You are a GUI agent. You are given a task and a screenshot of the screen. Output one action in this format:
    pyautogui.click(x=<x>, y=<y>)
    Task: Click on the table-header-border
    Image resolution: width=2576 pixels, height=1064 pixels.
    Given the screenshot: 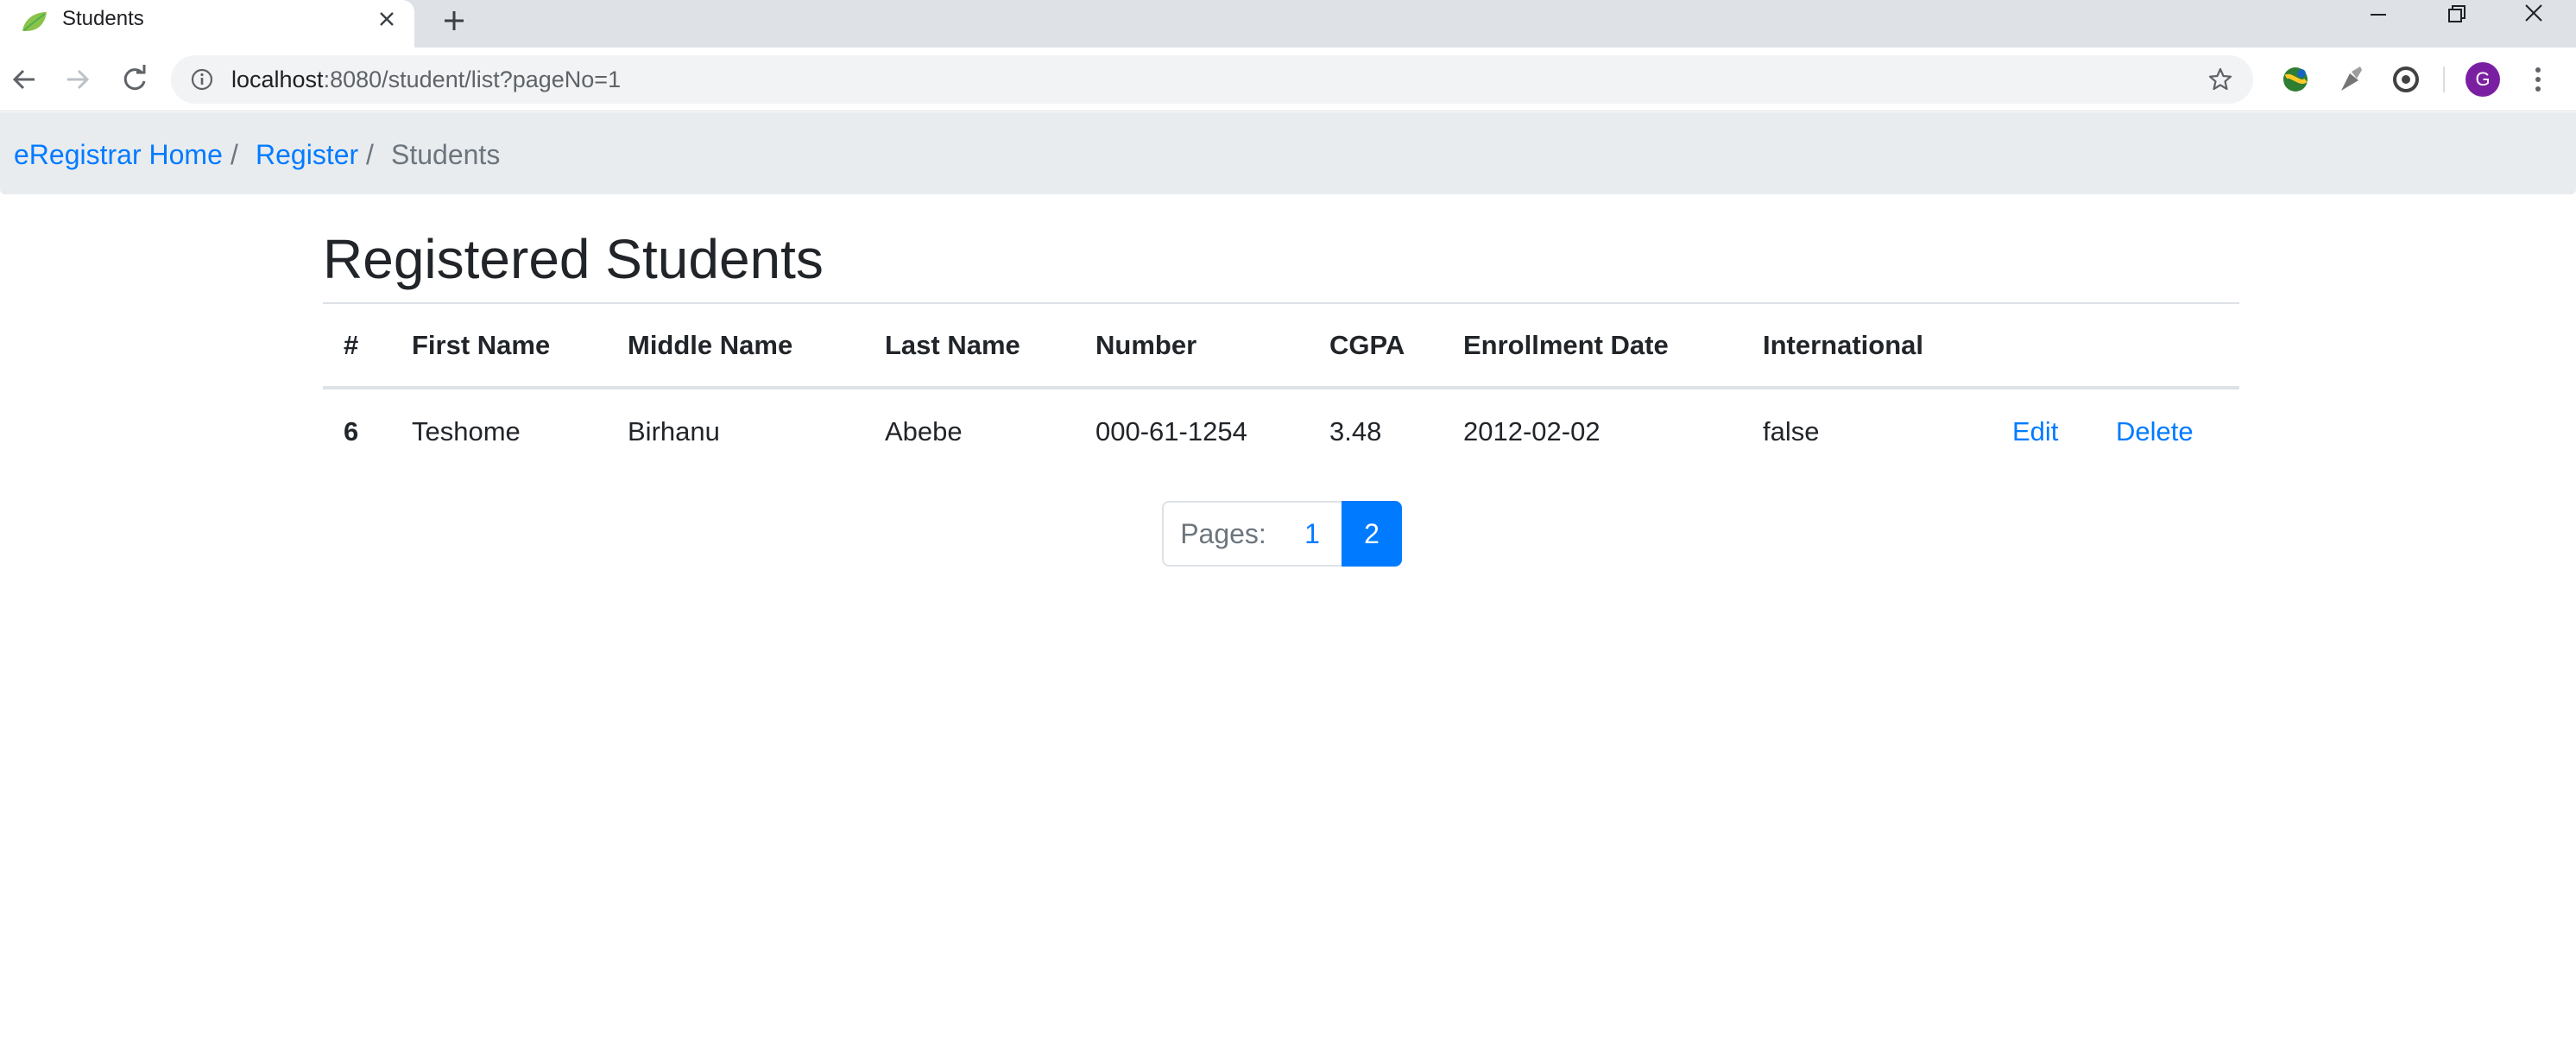 What is the action you would take?
    pyautogui.click(x=1281, y=388)
    